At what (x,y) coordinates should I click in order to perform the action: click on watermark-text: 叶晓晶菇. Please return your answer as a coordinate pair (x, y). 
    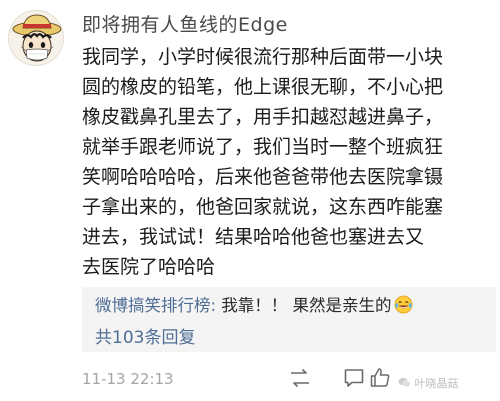
    Looking at the image, I should click on (436, 383).